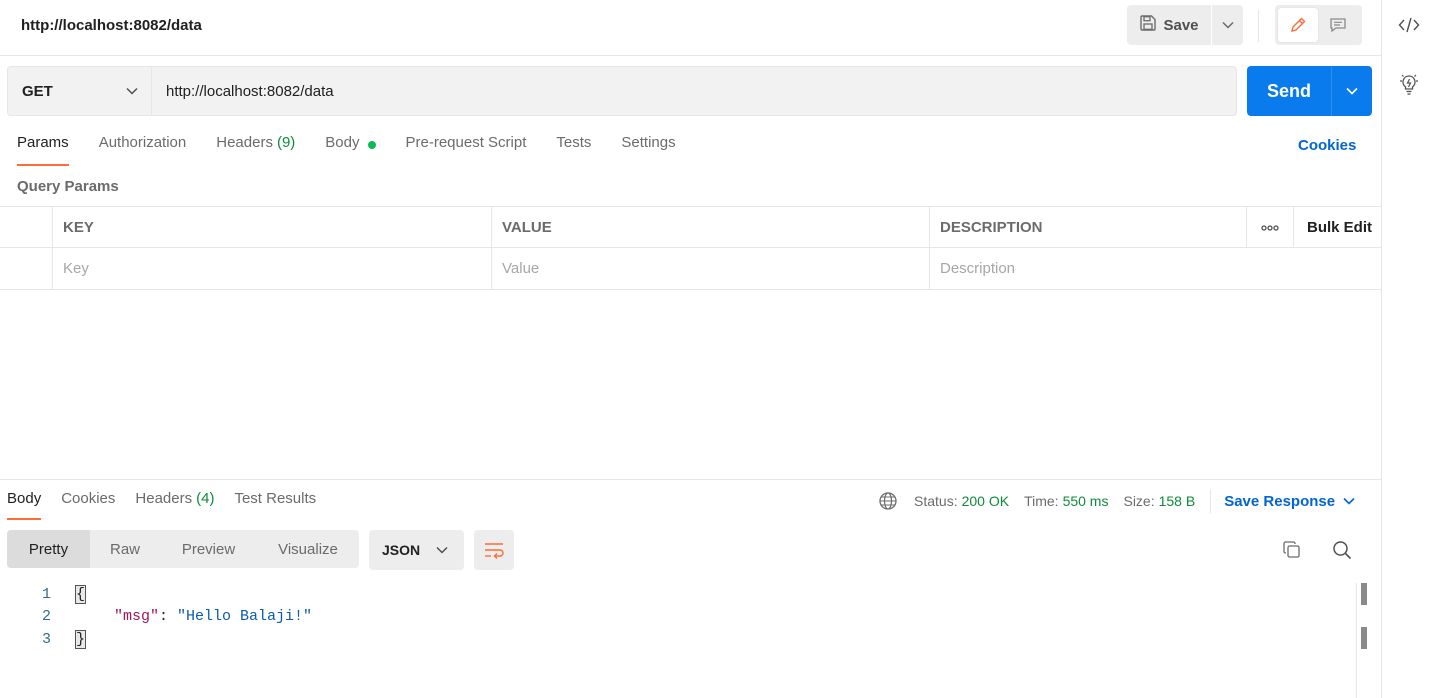 The width and height of the screenshot is (1435, 698). Describe the element at coordinates (164, 498) in the screenshot. I see `response-tab-headers-label: Headers` at that location.